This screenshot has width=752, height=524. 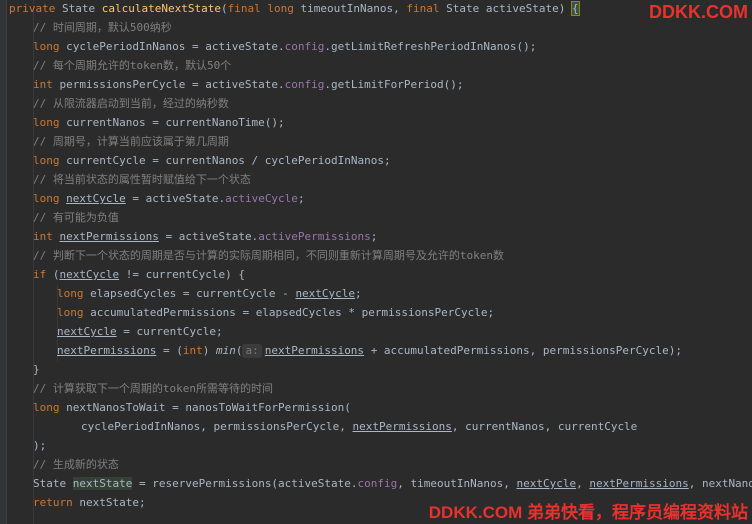 I want to click on code-line-20: }, so click(x=36, y=369).